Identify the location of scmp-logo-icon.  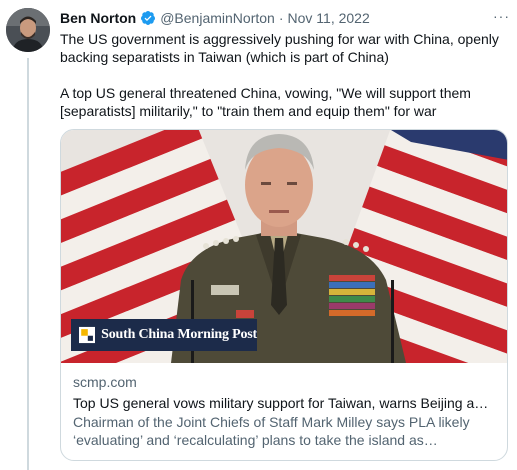
(87, 335).